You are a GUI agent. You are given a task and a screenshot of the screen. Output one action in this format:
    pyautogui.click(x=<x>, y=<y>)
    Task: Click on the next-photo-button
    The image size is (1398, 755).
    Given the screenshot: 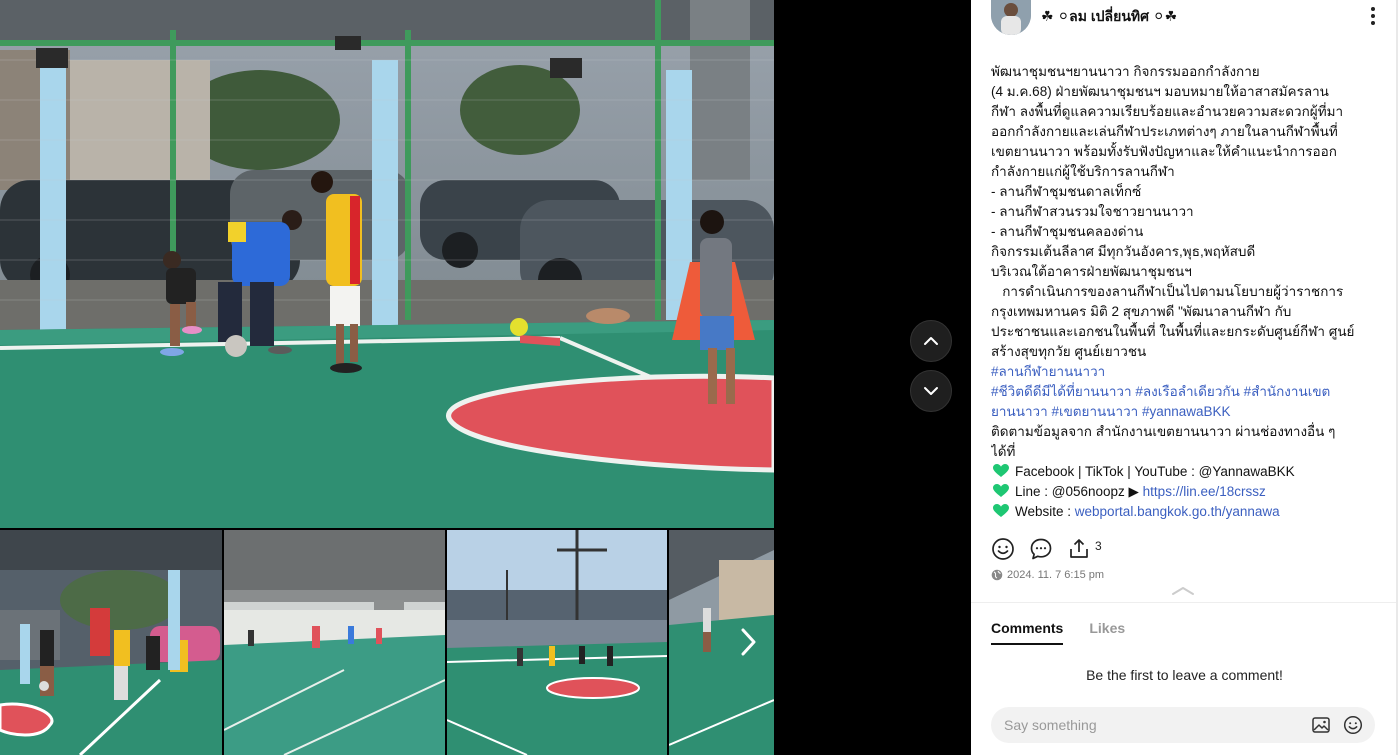 What is the action you would take?
    pyautogui.click(x=748, y=642)
    